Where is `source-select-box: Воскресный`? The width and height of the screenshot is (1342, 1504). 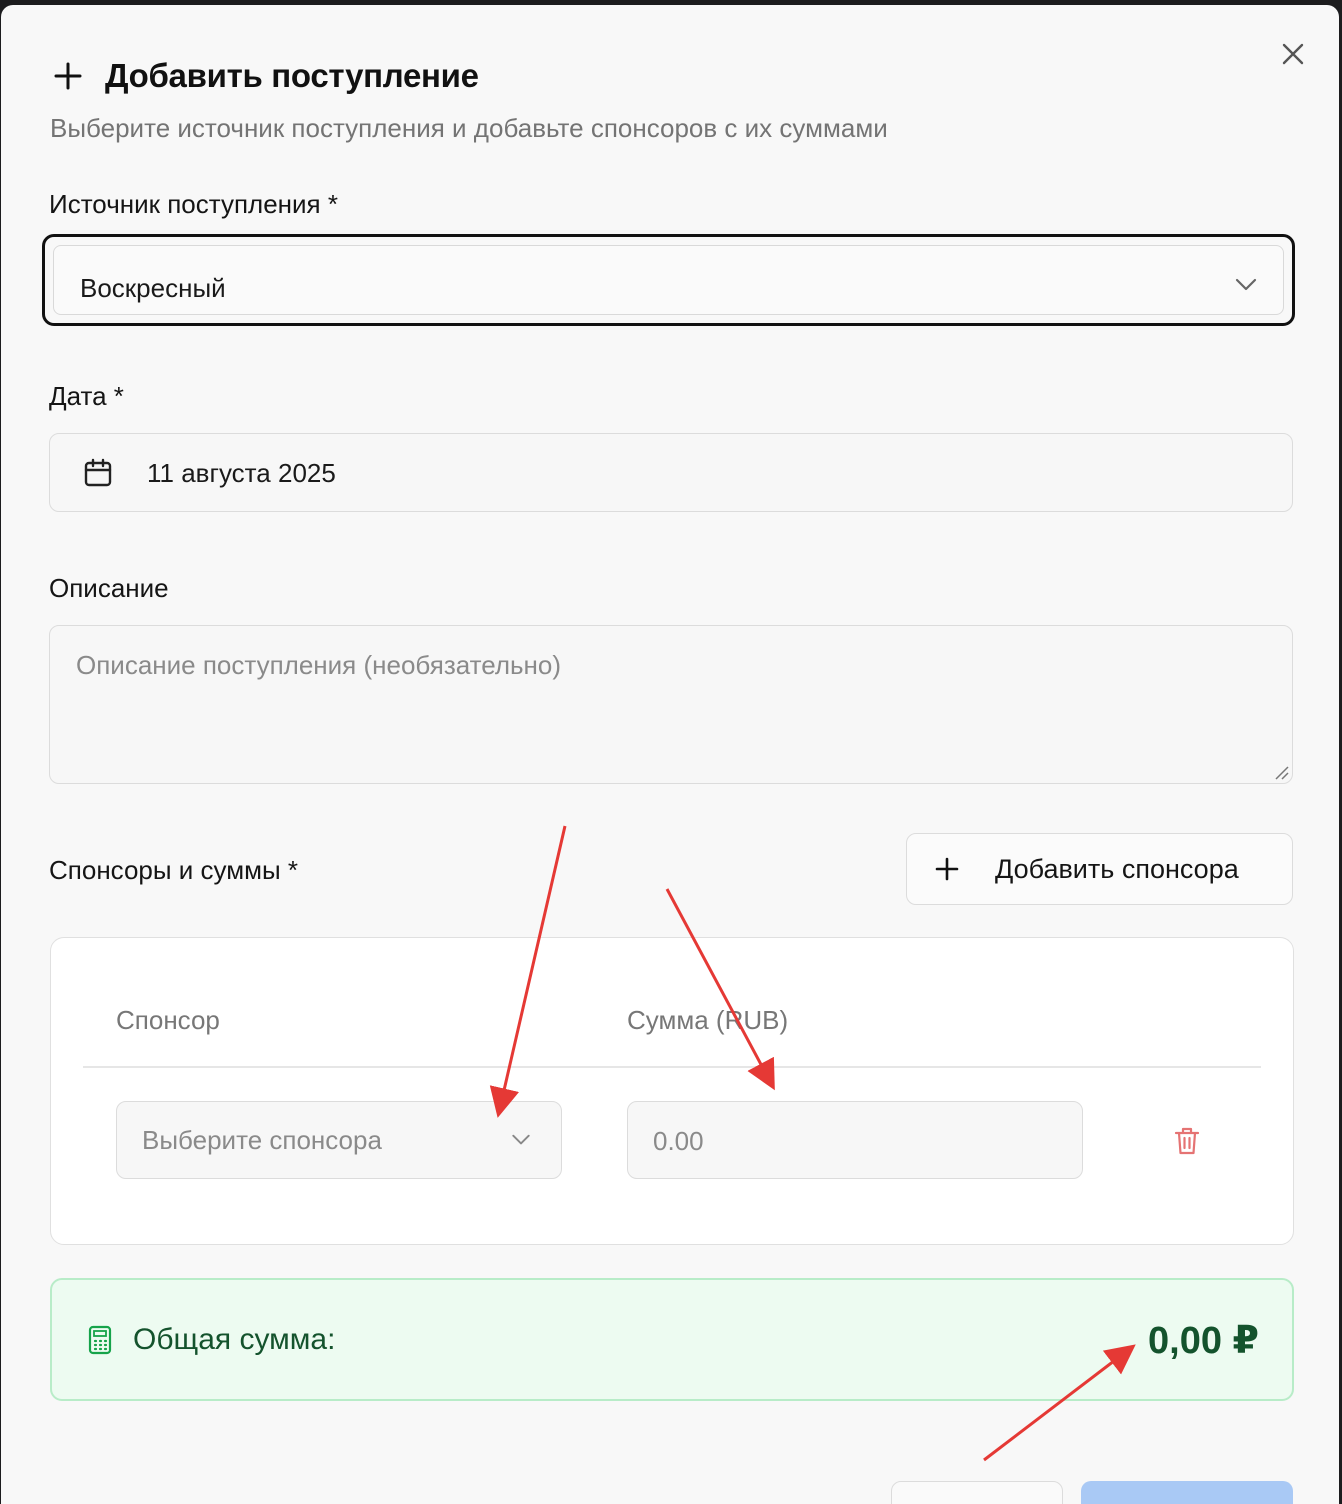
source-select-box: Воскресный is located at coordinates (668, 280).